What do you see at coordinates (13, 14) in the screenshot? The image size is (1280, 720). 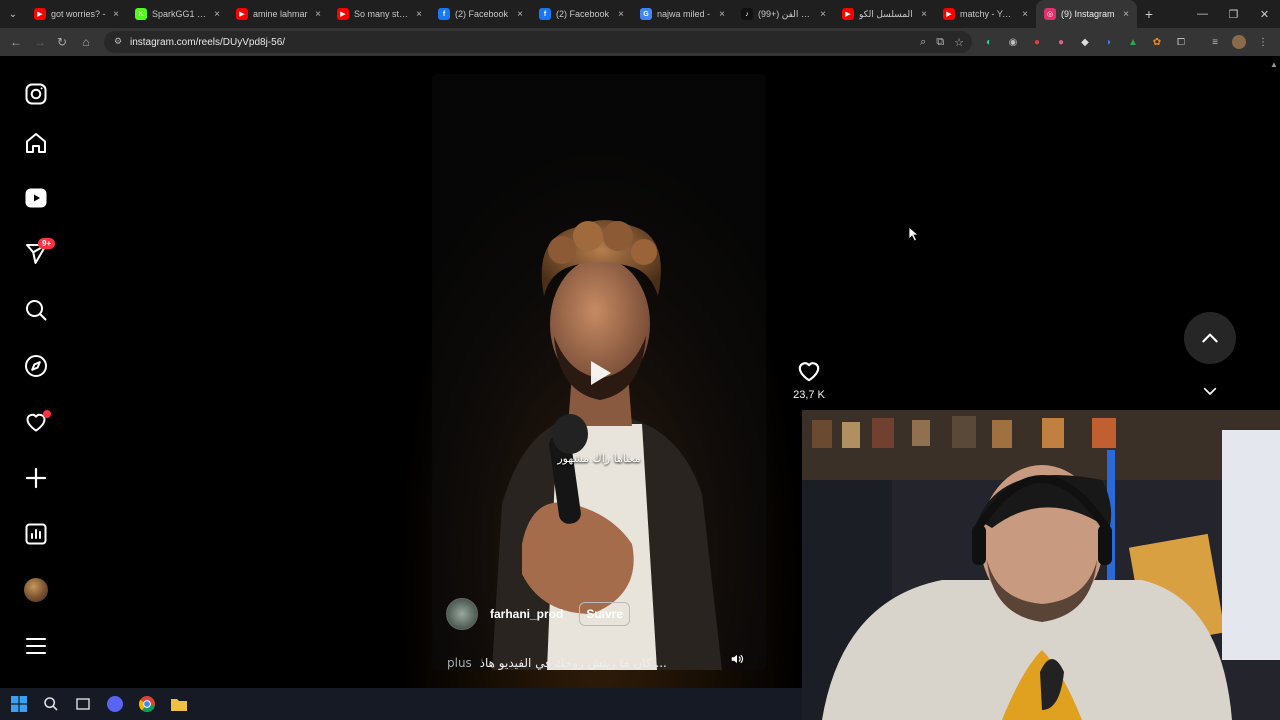 I see `tab-search-button: ⌄` at bounding box center [13, 14].